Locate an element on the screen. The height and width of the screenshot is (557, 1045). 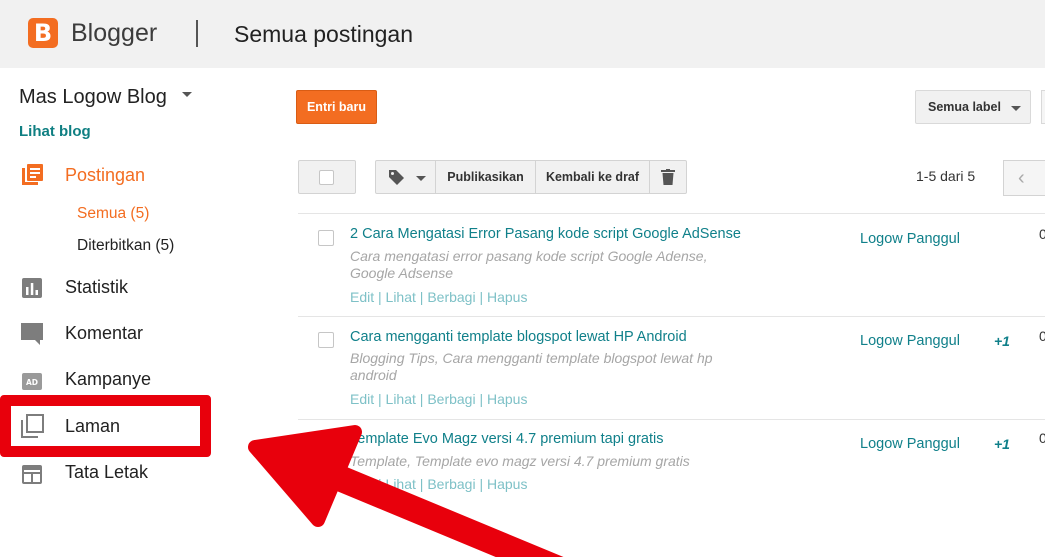
sidebar-item-kampanye: Kampanye is located at coordinates (108, 379).